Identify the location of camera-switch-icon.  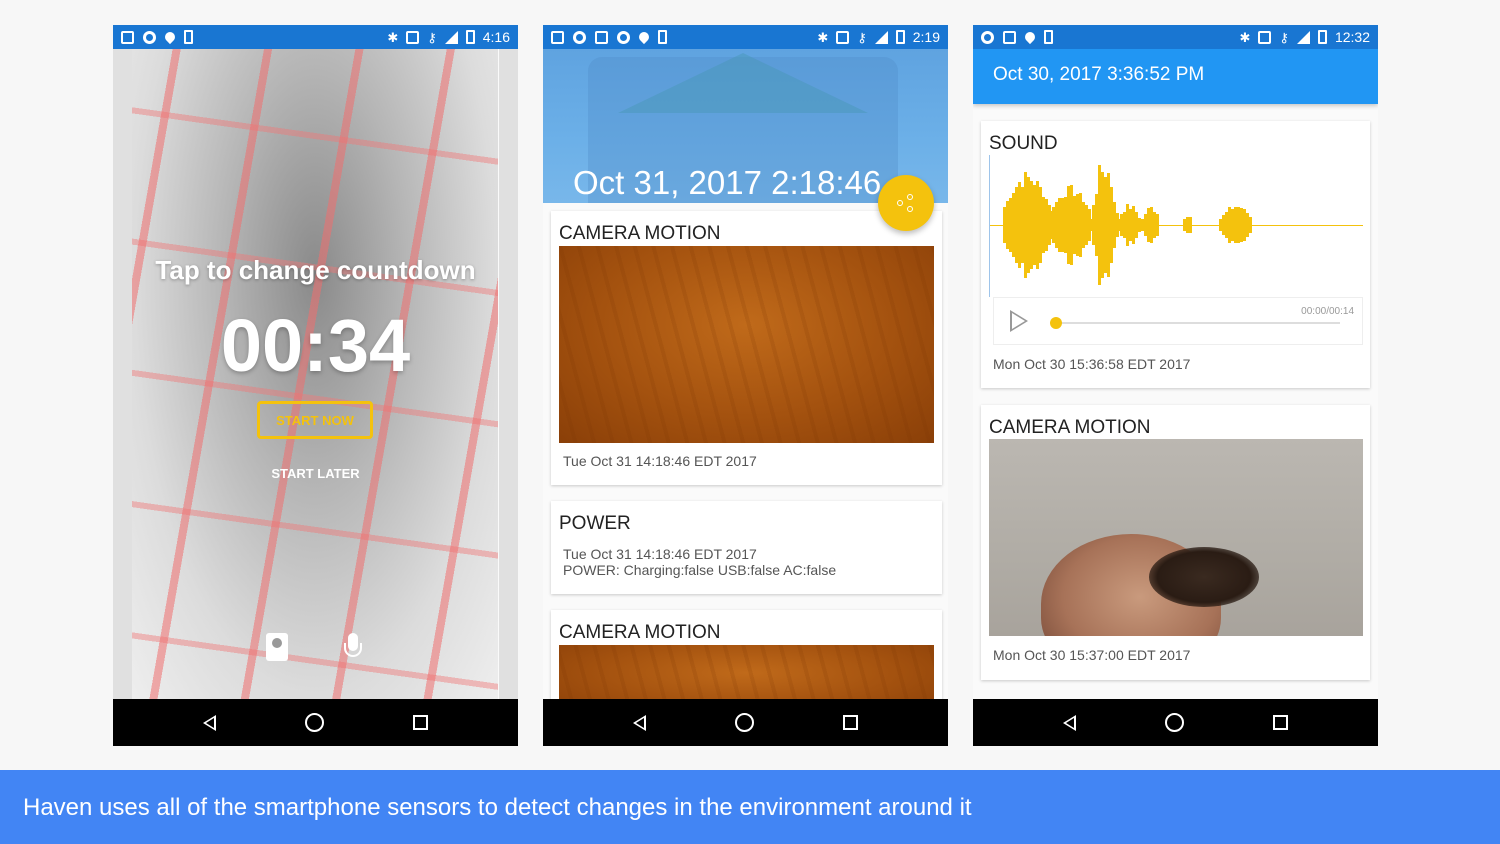
(277, 647).